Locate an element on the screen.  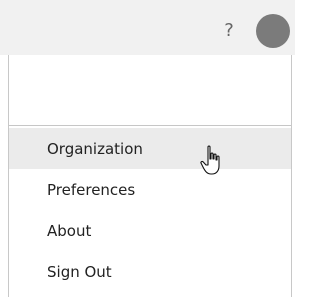
menu-item-organization: Organization is located at coordinates (150, 148).